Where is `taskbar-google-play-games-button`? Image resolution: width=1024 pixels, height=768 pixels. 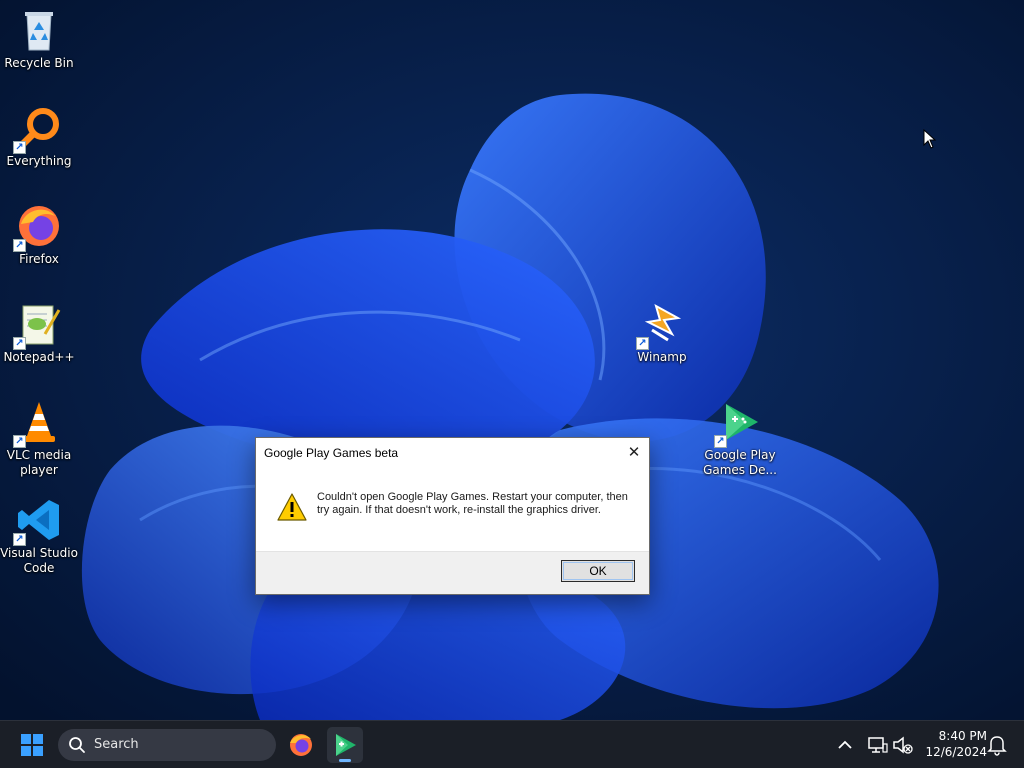
taskbar-google-play-games-button is located at coordinates (345, 745).